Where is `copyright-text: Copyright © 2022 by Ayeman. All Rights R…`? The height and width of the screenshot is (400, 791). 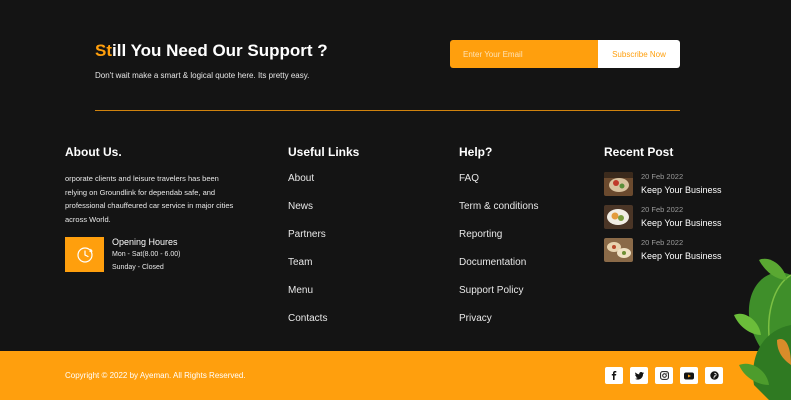 copyright-text: Copyright © 2022 by Ayeman. All Rights R… is located at coordinates (155, 375).